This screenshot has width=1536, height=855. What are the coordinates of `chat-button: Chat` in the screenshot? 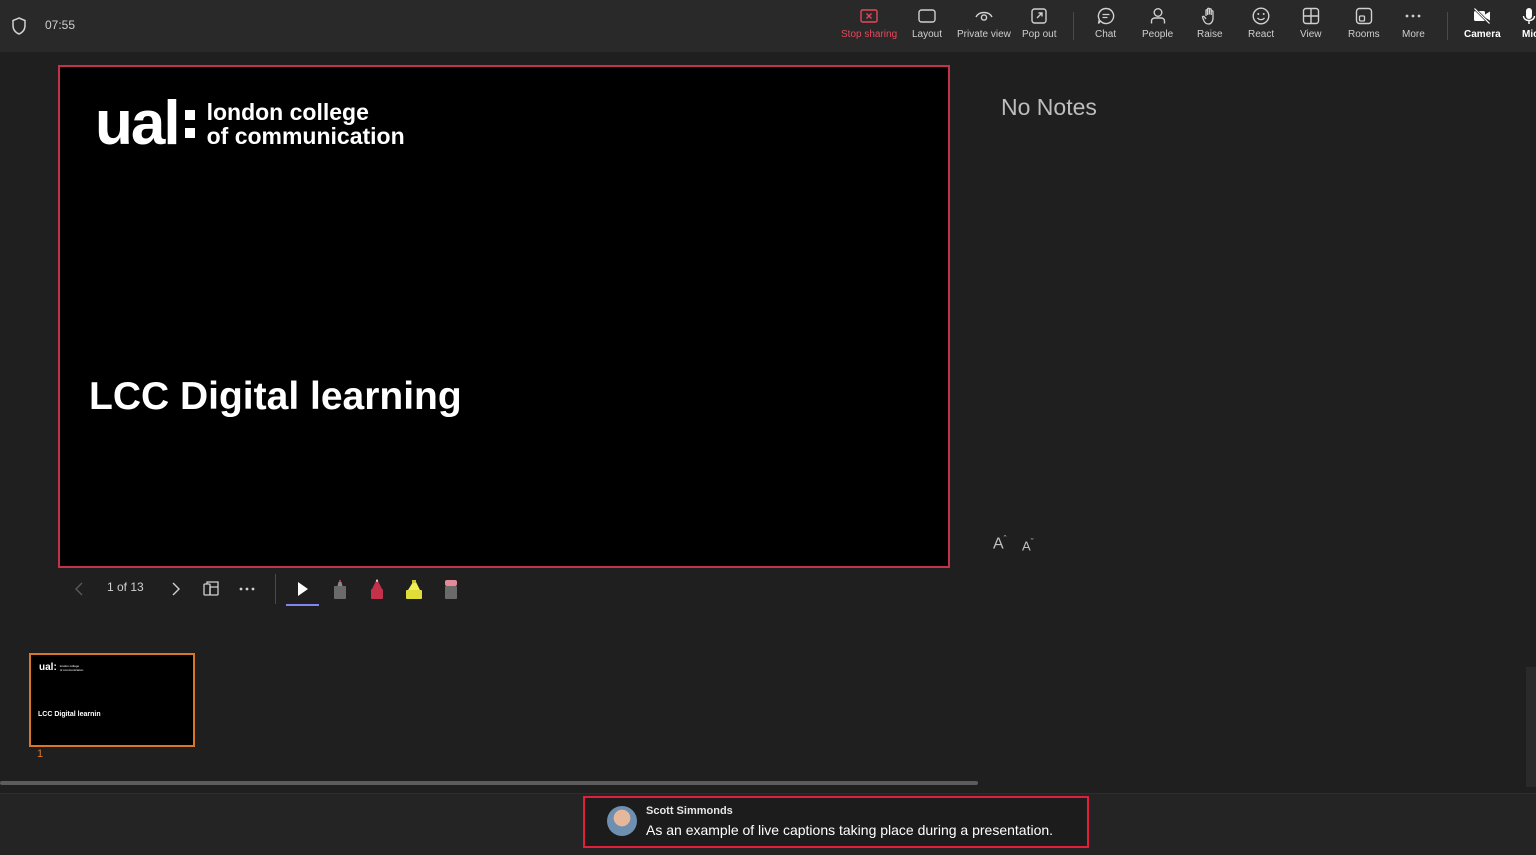 It's located at (1105, 27).